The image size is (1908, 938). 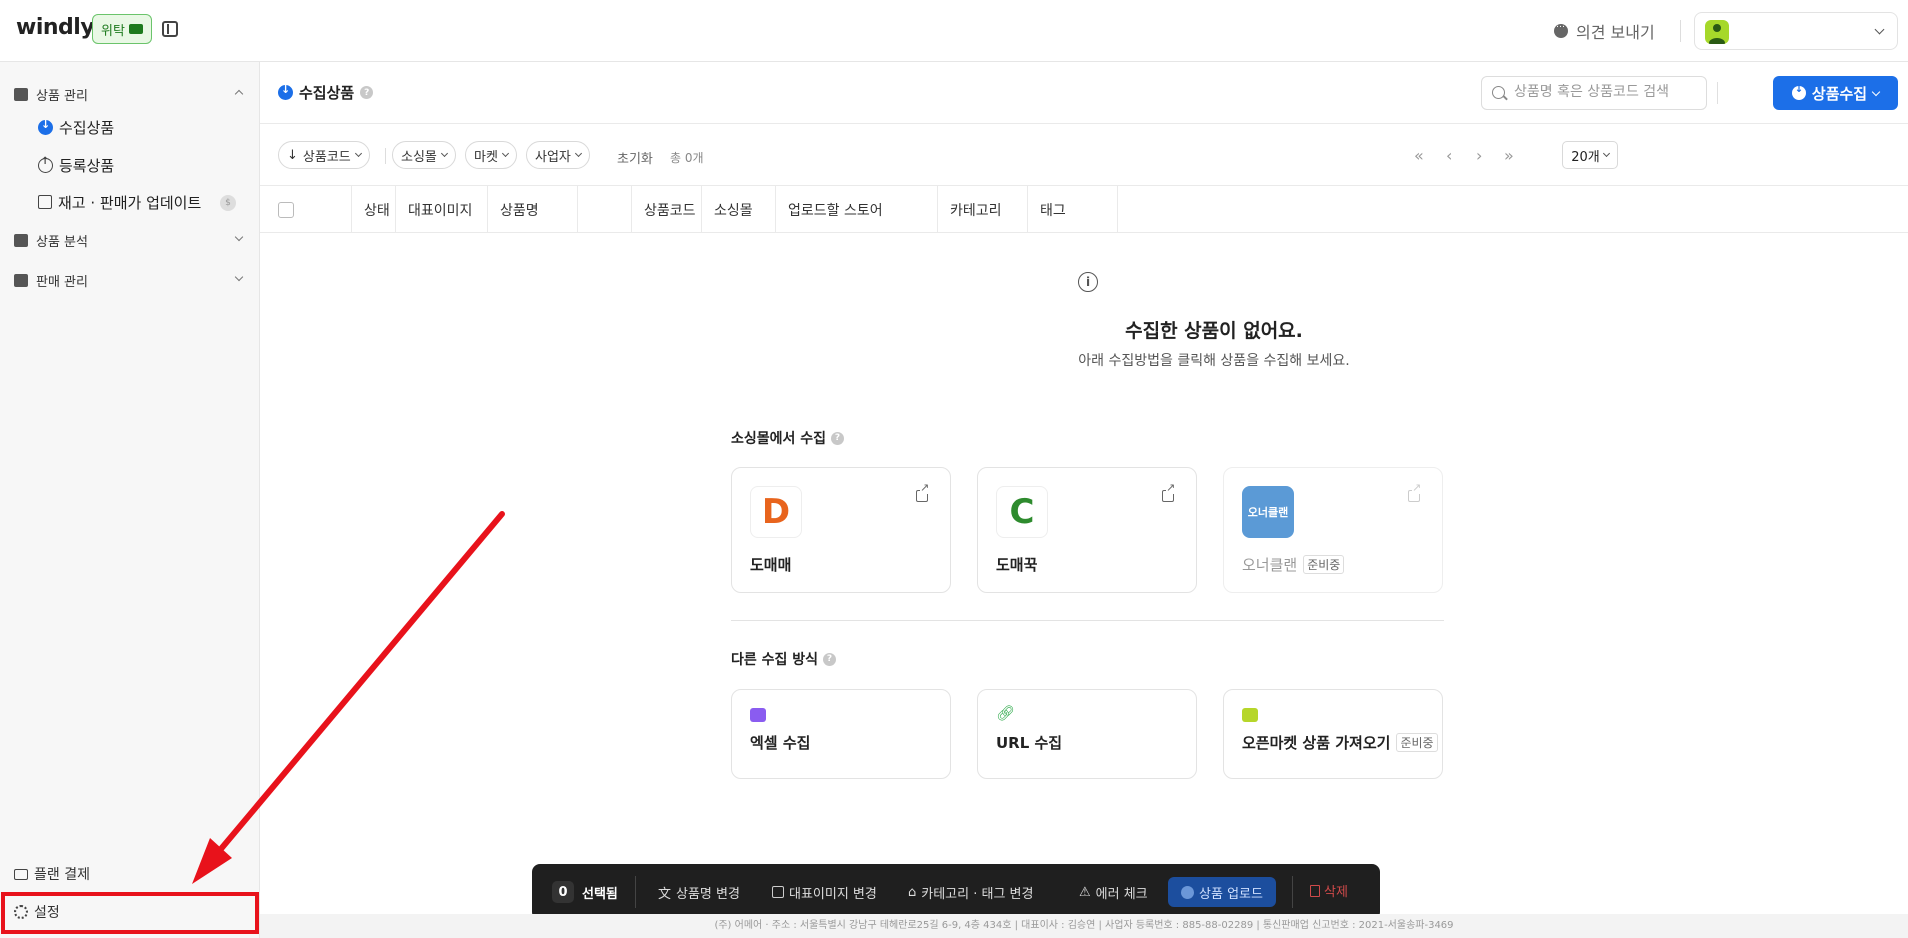 What do you see at coordinates (55, 27) in the screenshot?
I see `windly-logo: windly` at bounding box center [55, 27].